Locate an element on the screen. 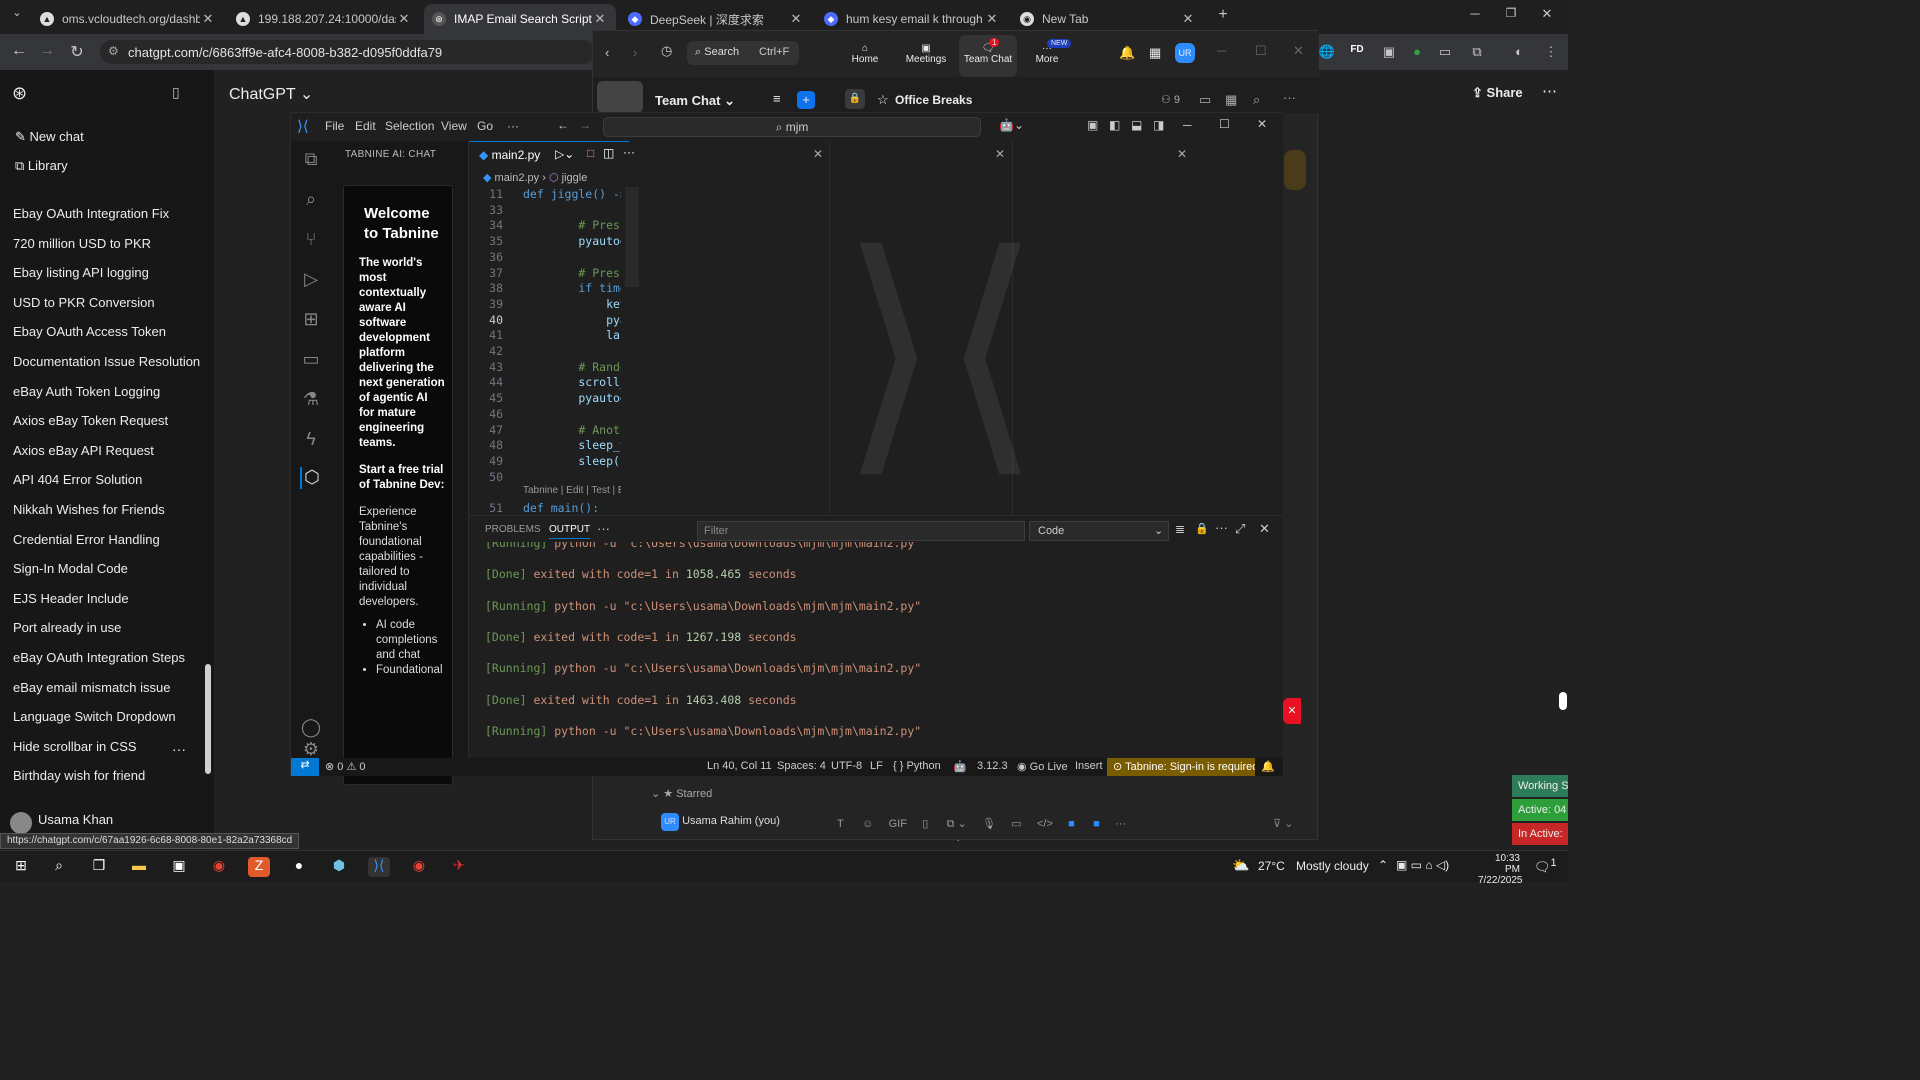 Image resolution: width=1920 pixels, height=1080 pixels. maximize-panel-icon: ⤢ is located at coordinates (1240, 529).